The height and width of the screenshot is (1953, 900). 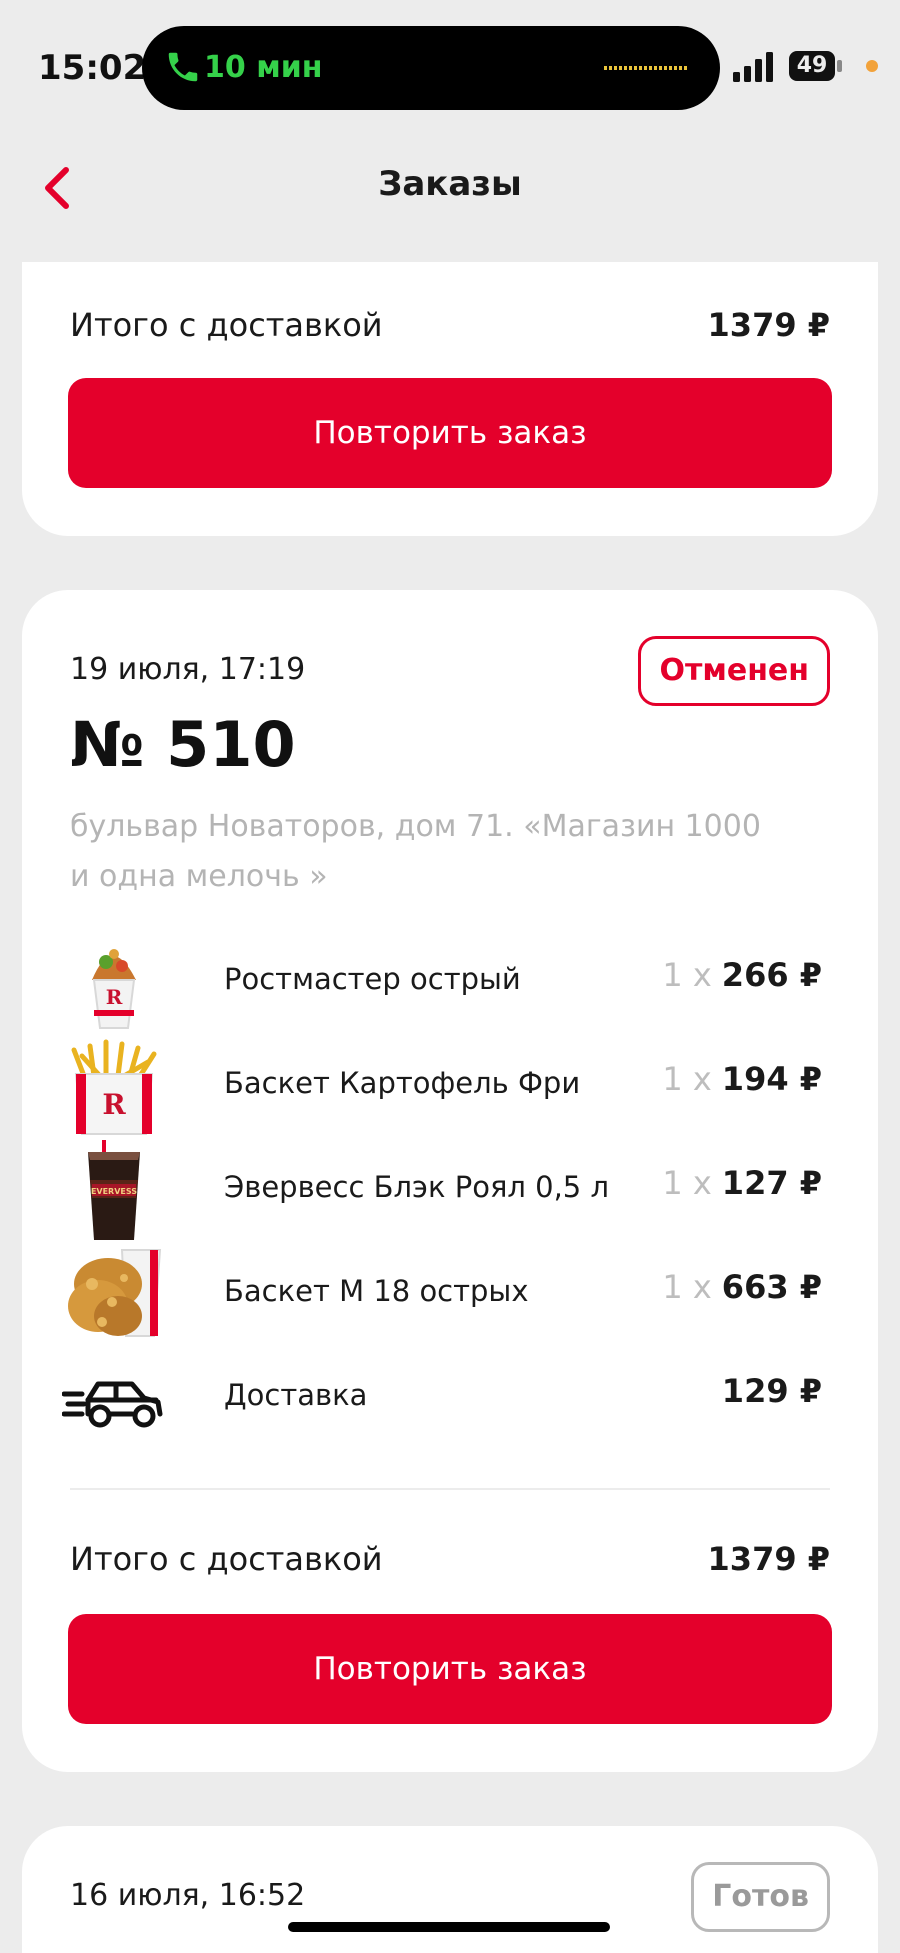 What do you see at coordinates (450, 1889) in the screenshot?
I see `order-card-next: 16 июля, 16:52 Готов` at bounding box center [450, 1889].